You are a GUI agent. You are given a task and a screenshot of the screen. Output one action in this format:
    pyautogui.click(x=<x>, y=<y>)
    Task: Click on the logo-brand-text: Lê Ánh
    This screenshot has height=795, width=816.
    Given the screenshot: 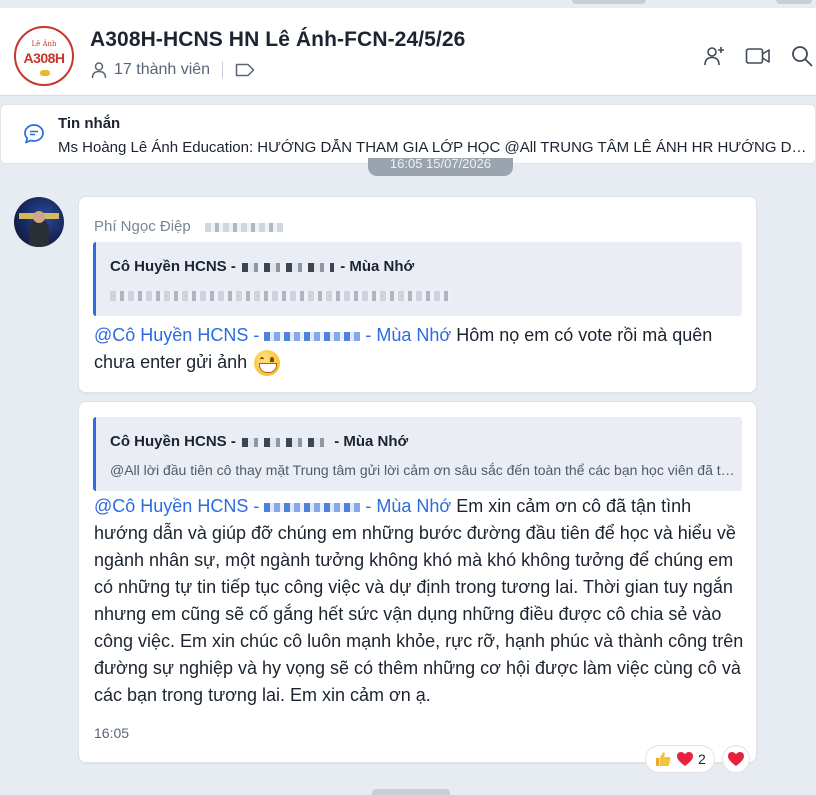 What is the action you would take?
    pyautogui.click(x=44, y=44)
    